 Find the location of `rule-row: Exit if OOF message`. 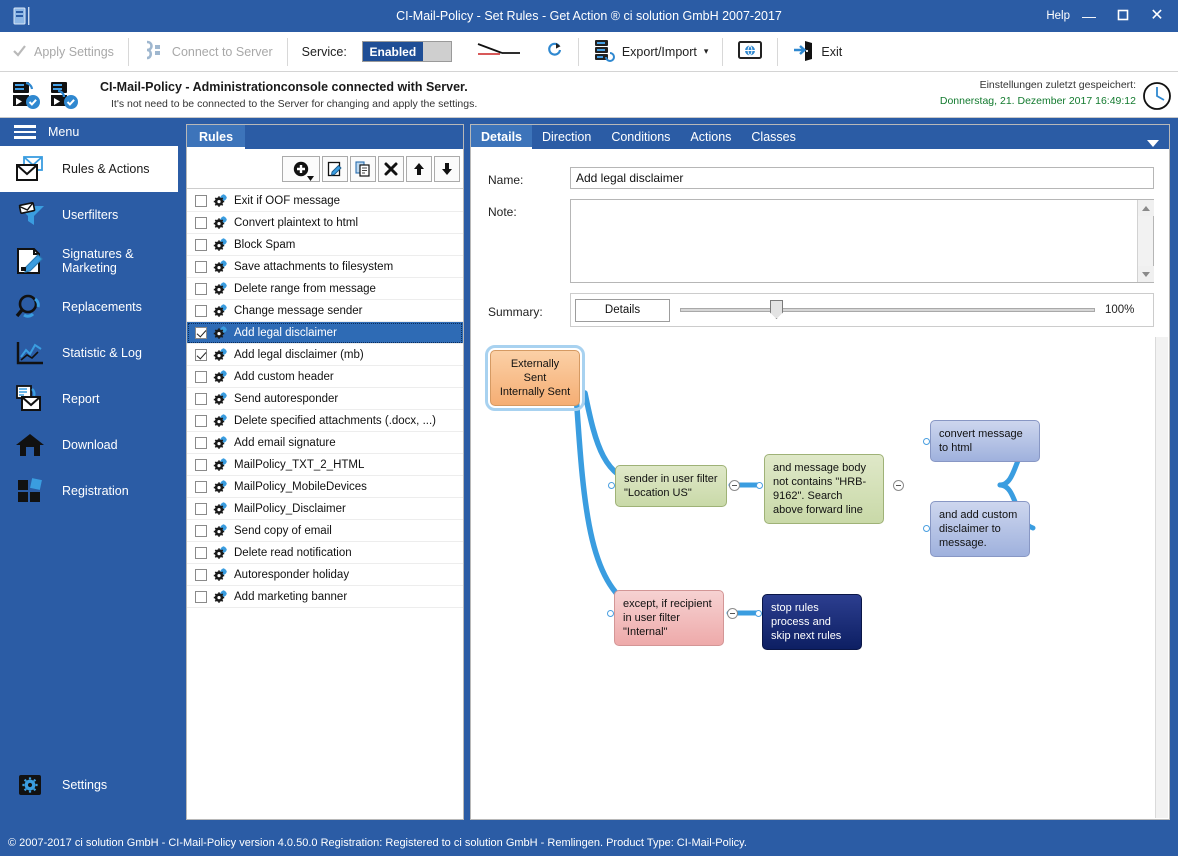

rule-row: Exit if OOF message is located at coordinates (325, 201).